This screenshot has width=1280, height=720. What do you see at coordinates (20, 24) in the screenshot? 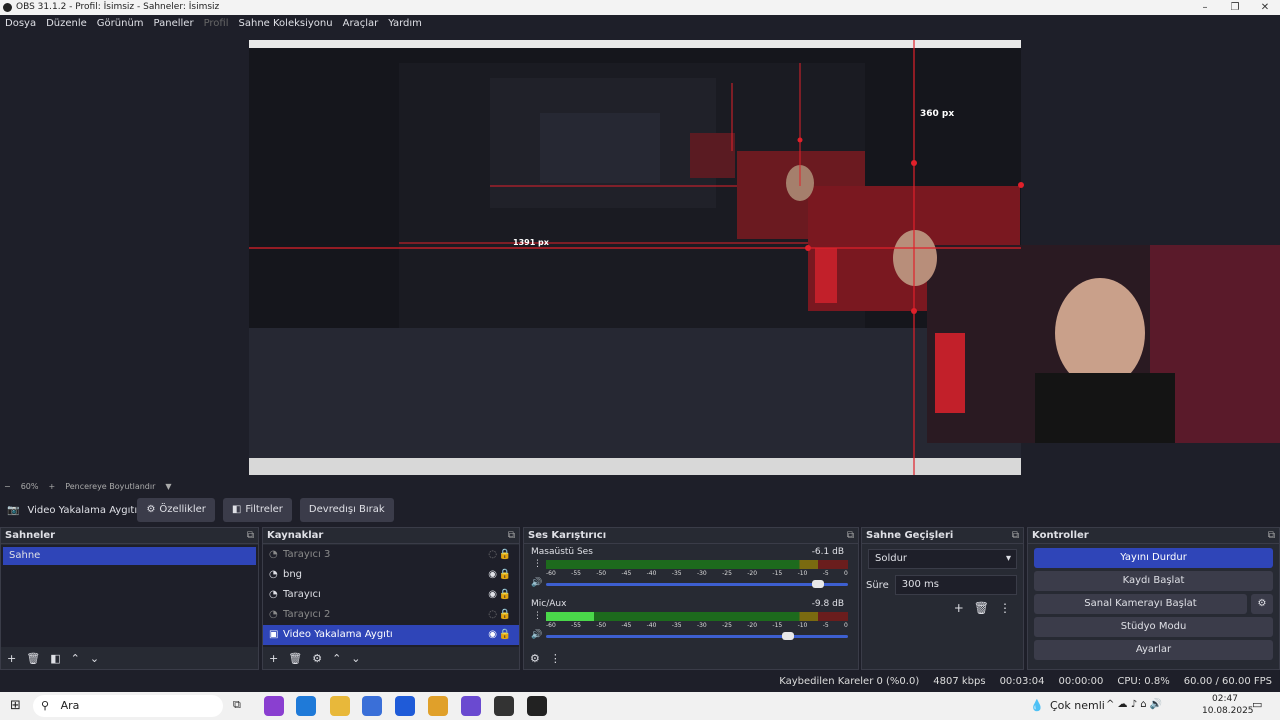
I see `menu-dosya: Dosya` at bounding box center [20, 24].